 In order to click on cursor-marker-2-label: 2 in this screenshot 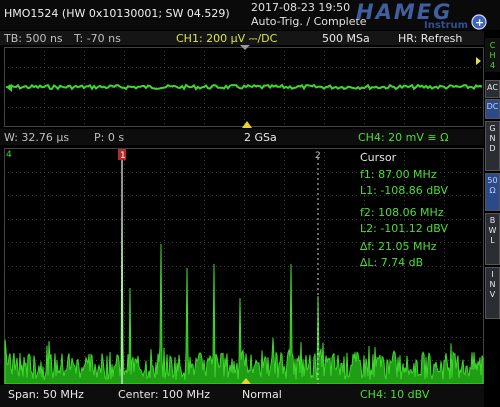, I will do `click(318, 156)`.